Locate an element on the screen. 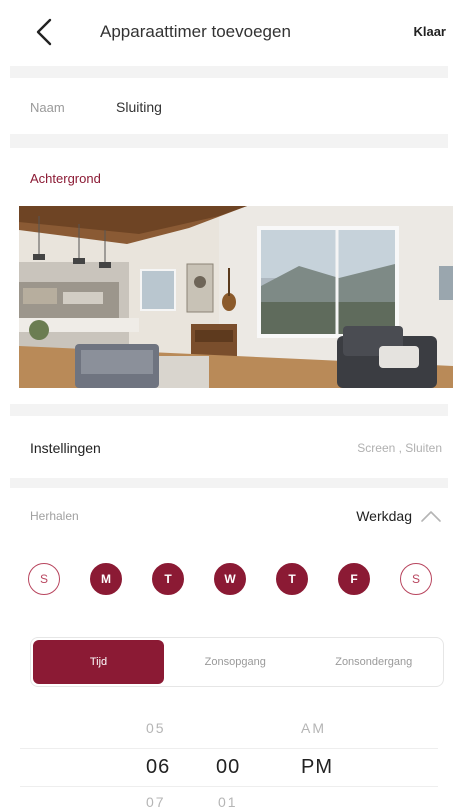 This screenshot has width=458, height=811. period-prev: AM is located at coordinates (313, 728).